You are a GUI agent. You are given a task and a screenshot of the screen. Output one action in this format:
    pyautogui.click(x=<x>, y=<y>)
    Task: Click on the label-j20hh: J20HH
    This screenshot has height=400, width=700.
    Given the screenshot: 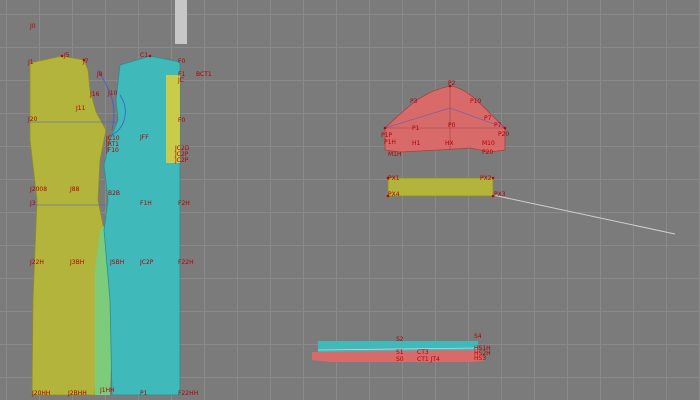 What is the action you would take?
    pyautogui.click(x=40, y=393)
    